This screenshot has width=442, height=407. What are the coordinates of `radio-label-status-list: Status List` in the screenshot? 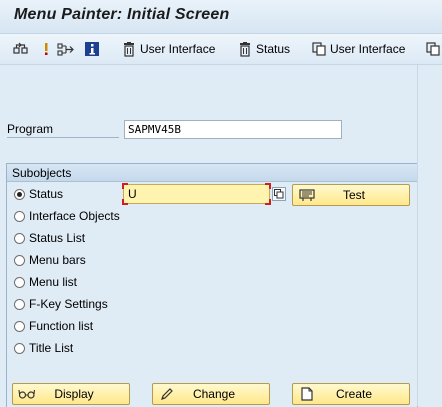 It's located at (57, 238).